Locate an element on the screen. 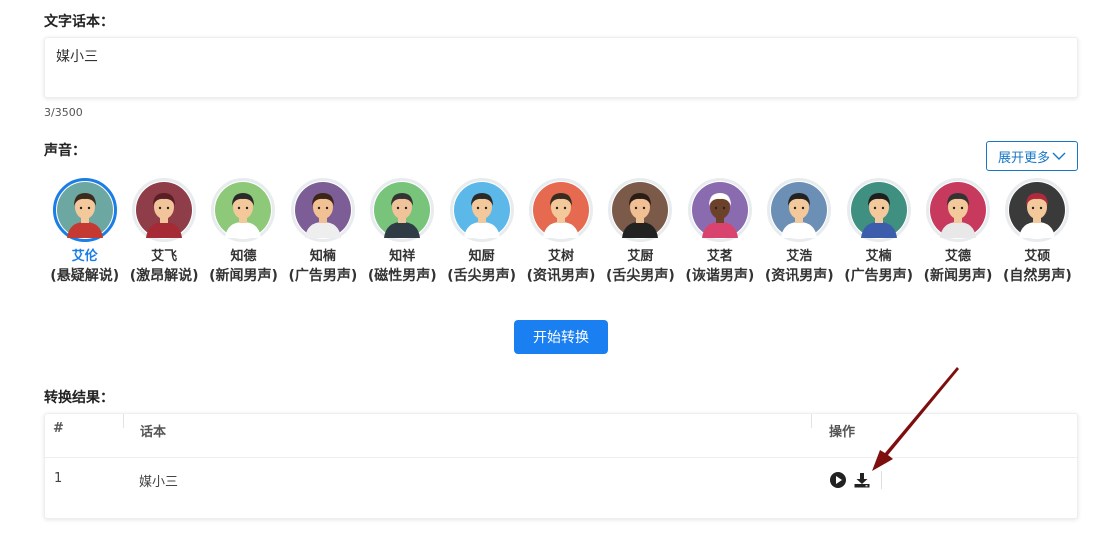  voice-option: 艾伦 (悬疑解说) is located at coordinates (84, 232).